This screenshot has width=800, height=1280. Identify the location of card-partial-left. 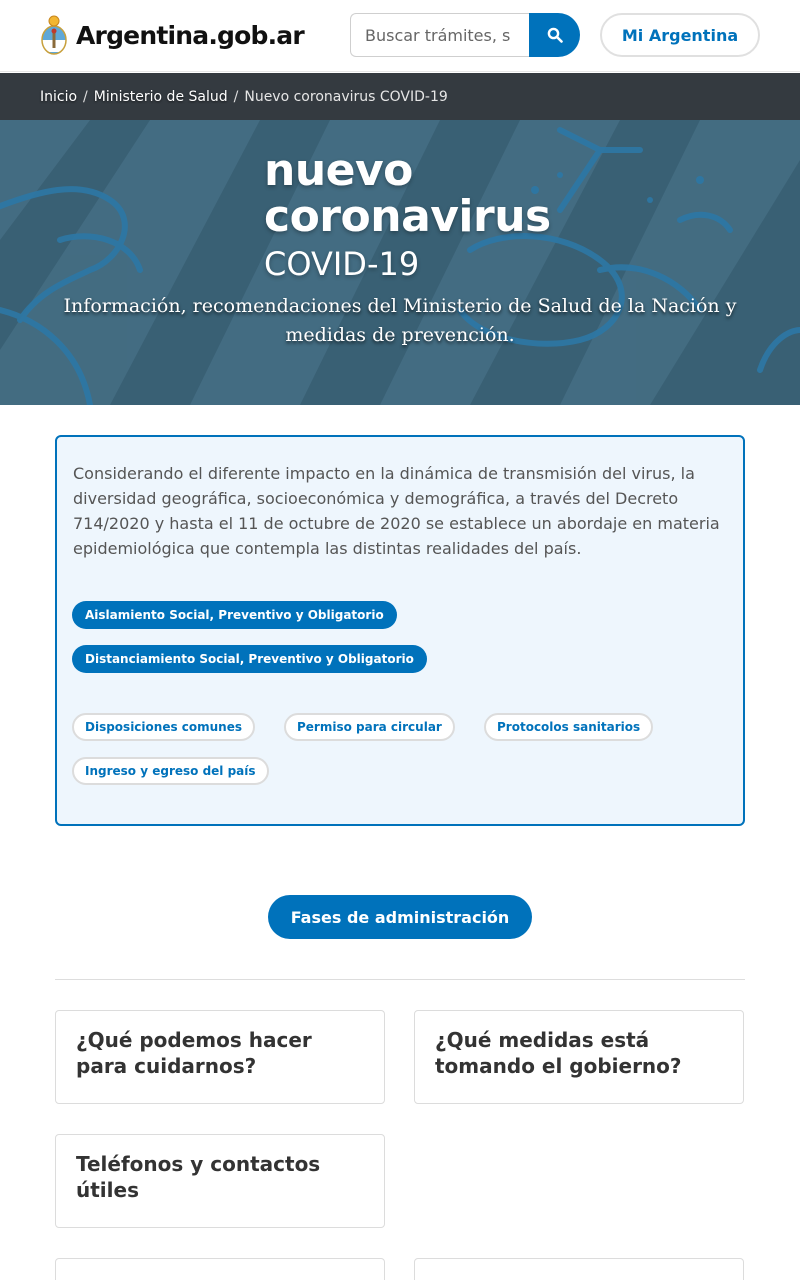
(220, 1269).